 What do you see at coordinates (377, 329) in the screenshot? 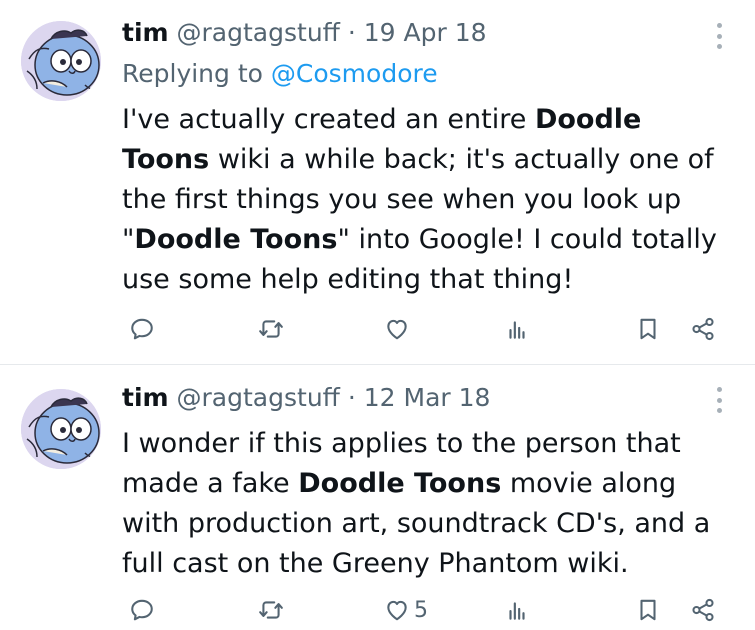
I see `action-bar` at bounding box center [377, 329].